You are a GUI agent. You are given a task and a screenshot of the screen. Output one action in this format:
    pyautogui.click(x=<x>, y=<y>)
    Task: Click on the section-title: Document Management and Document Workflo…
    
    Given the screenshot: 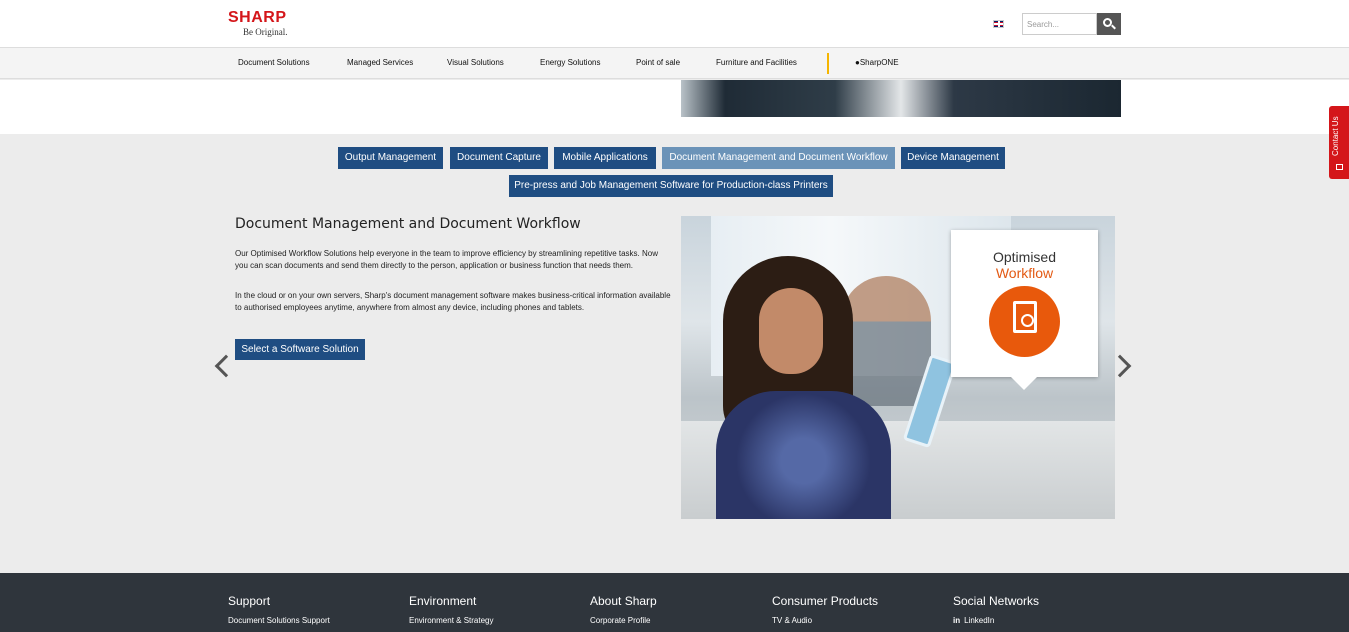 What is the action you would take?
    pyautogui.click(x=408, y=224)
    